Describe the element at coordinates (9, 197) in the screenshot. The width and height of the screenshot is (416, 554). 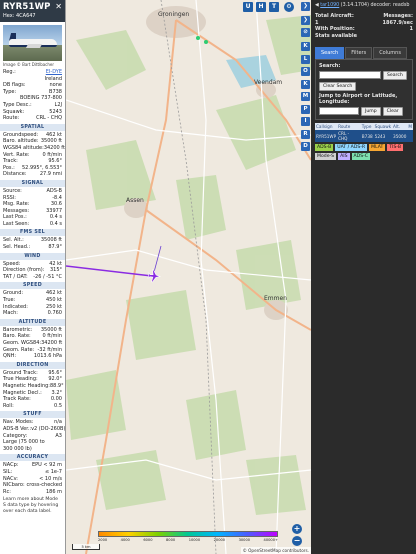
I see `detail-row-label: RSSI:` at that location.